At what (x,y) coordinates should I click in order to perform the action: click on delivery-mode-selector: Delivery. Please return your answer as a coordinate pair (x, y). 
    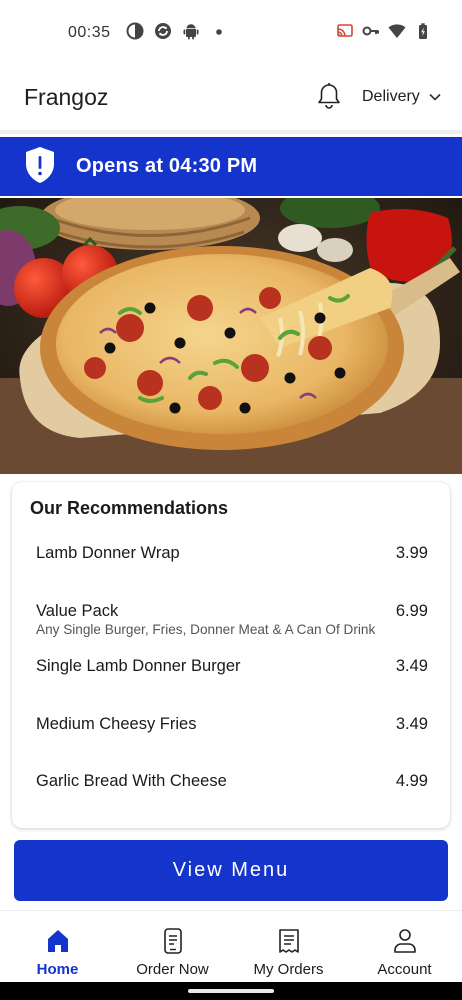
    Looking at the image, I should click on (402, 97).